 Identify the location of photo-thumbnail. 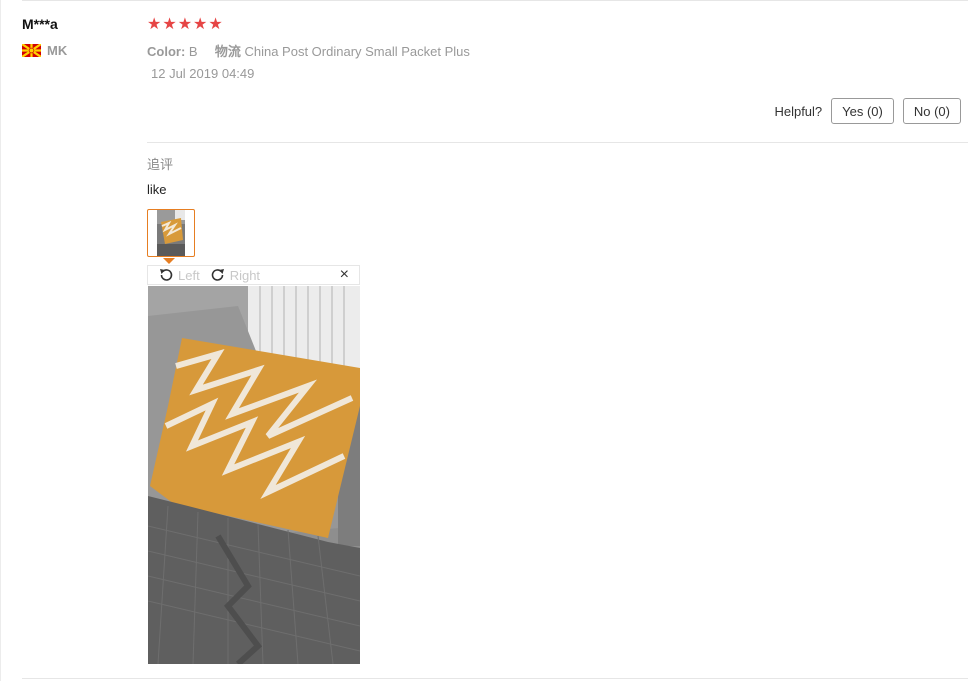
(171, 233).